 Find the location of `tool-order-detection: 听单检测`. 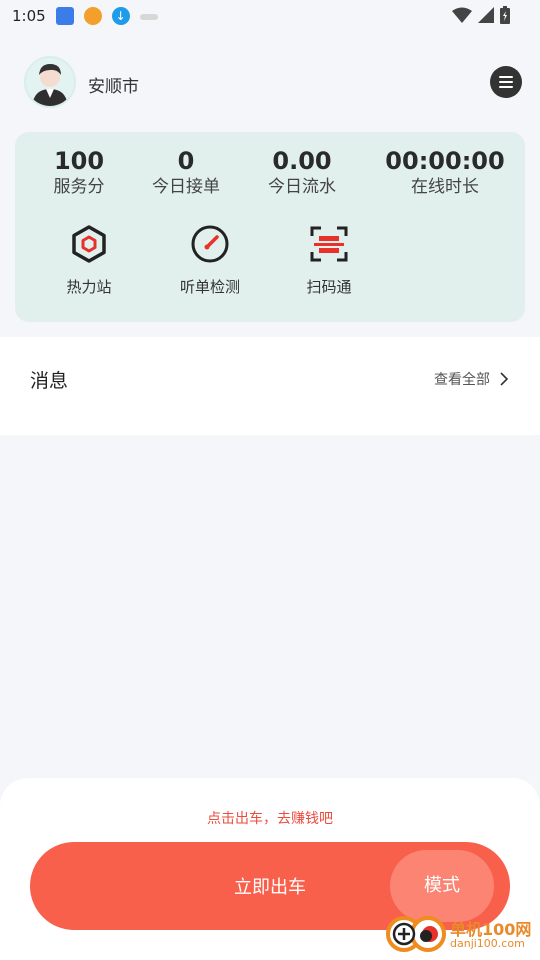

tool-order-detection: 听单检测 is located at coordinates (210, 260).